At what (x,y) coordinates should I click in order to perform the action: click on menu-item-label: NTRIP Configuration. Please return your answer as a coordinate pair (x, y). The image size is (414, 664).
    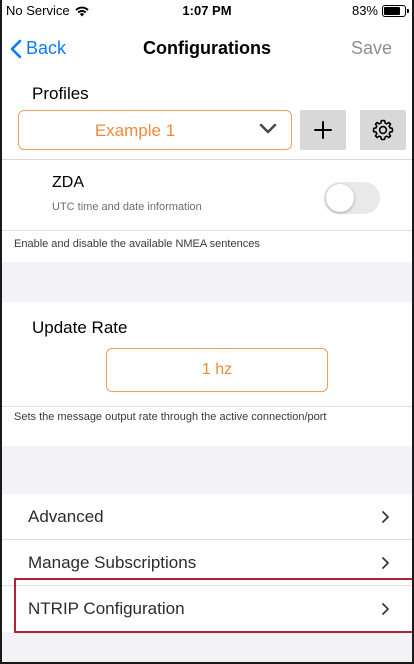
    Looking at the image, I should click on (106, 608).